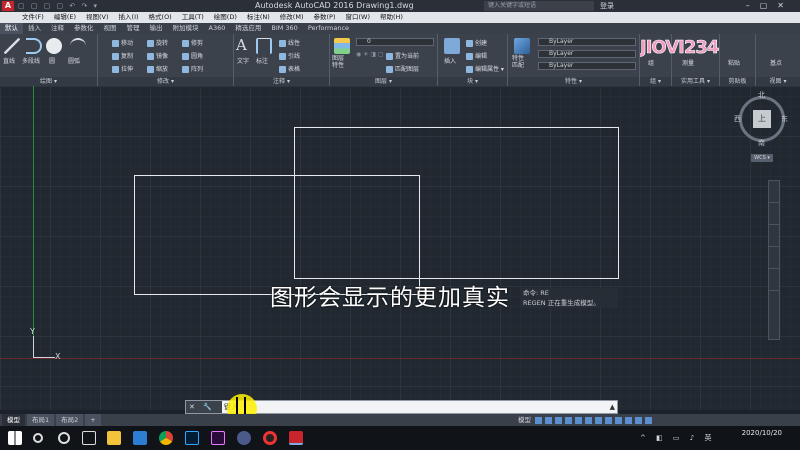 This screenshot has width=800, height=450. What do you see at coordinates (289, 55) in the screenshot?
I see `leader-button: 引线` at bounding box center [289, 55].